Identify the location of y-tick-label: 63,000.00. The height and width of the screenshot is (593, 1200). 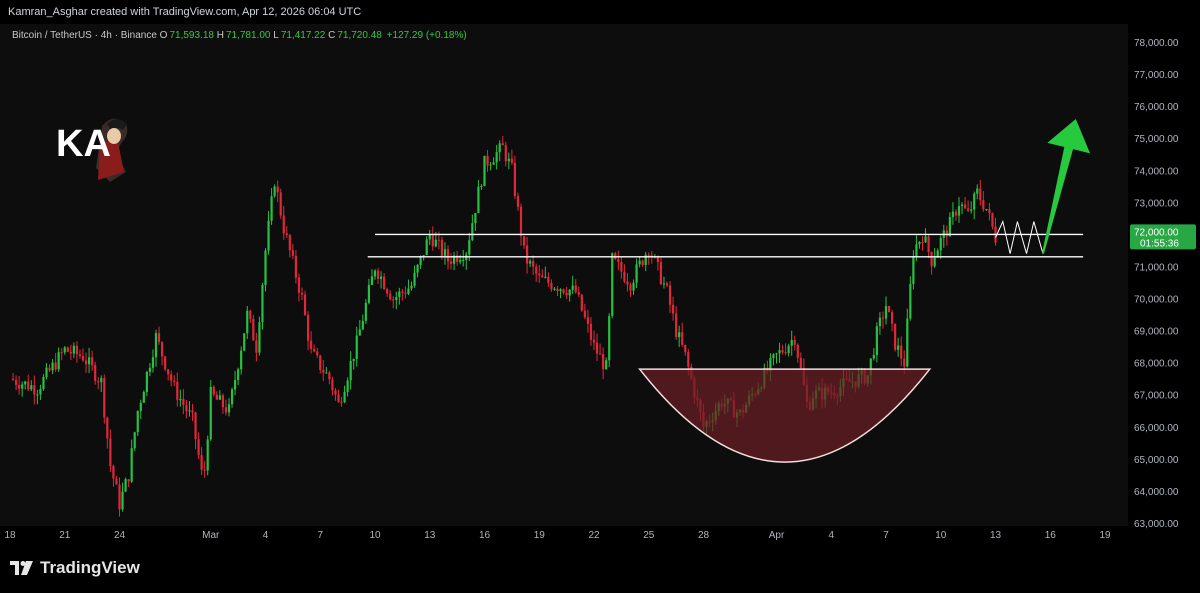
(1156, 524).